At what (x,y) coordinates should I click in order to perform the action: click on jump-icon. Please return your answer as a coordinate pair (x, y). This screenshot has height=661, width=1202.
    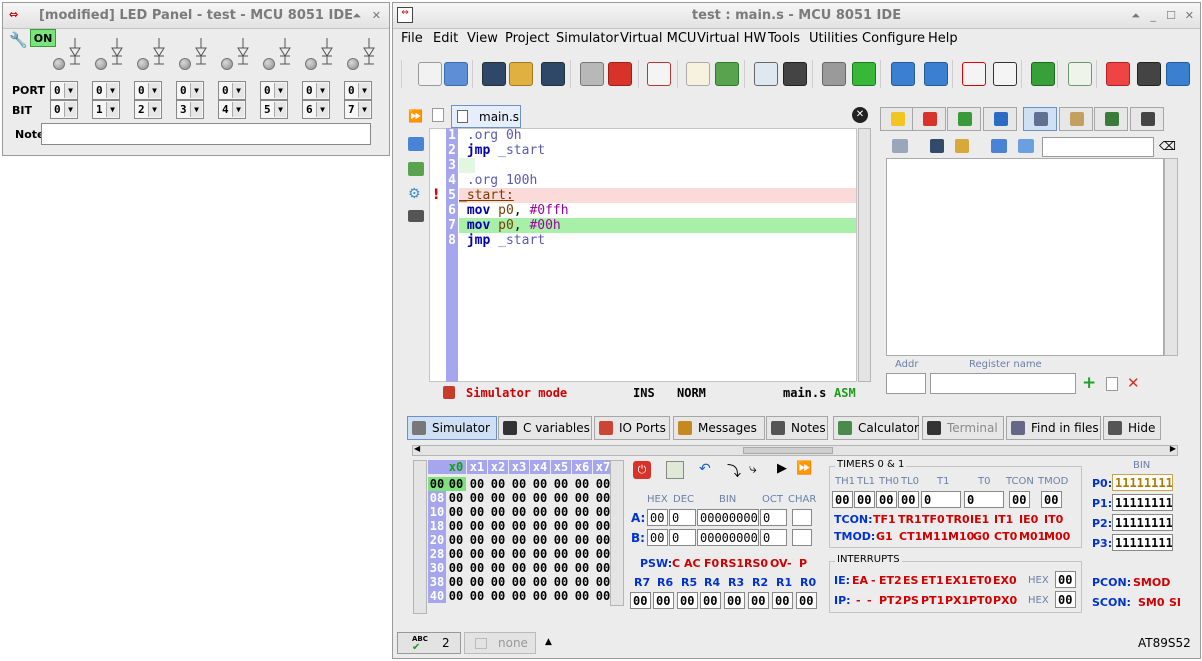
    Looking at the image, I should click on (795, 74).